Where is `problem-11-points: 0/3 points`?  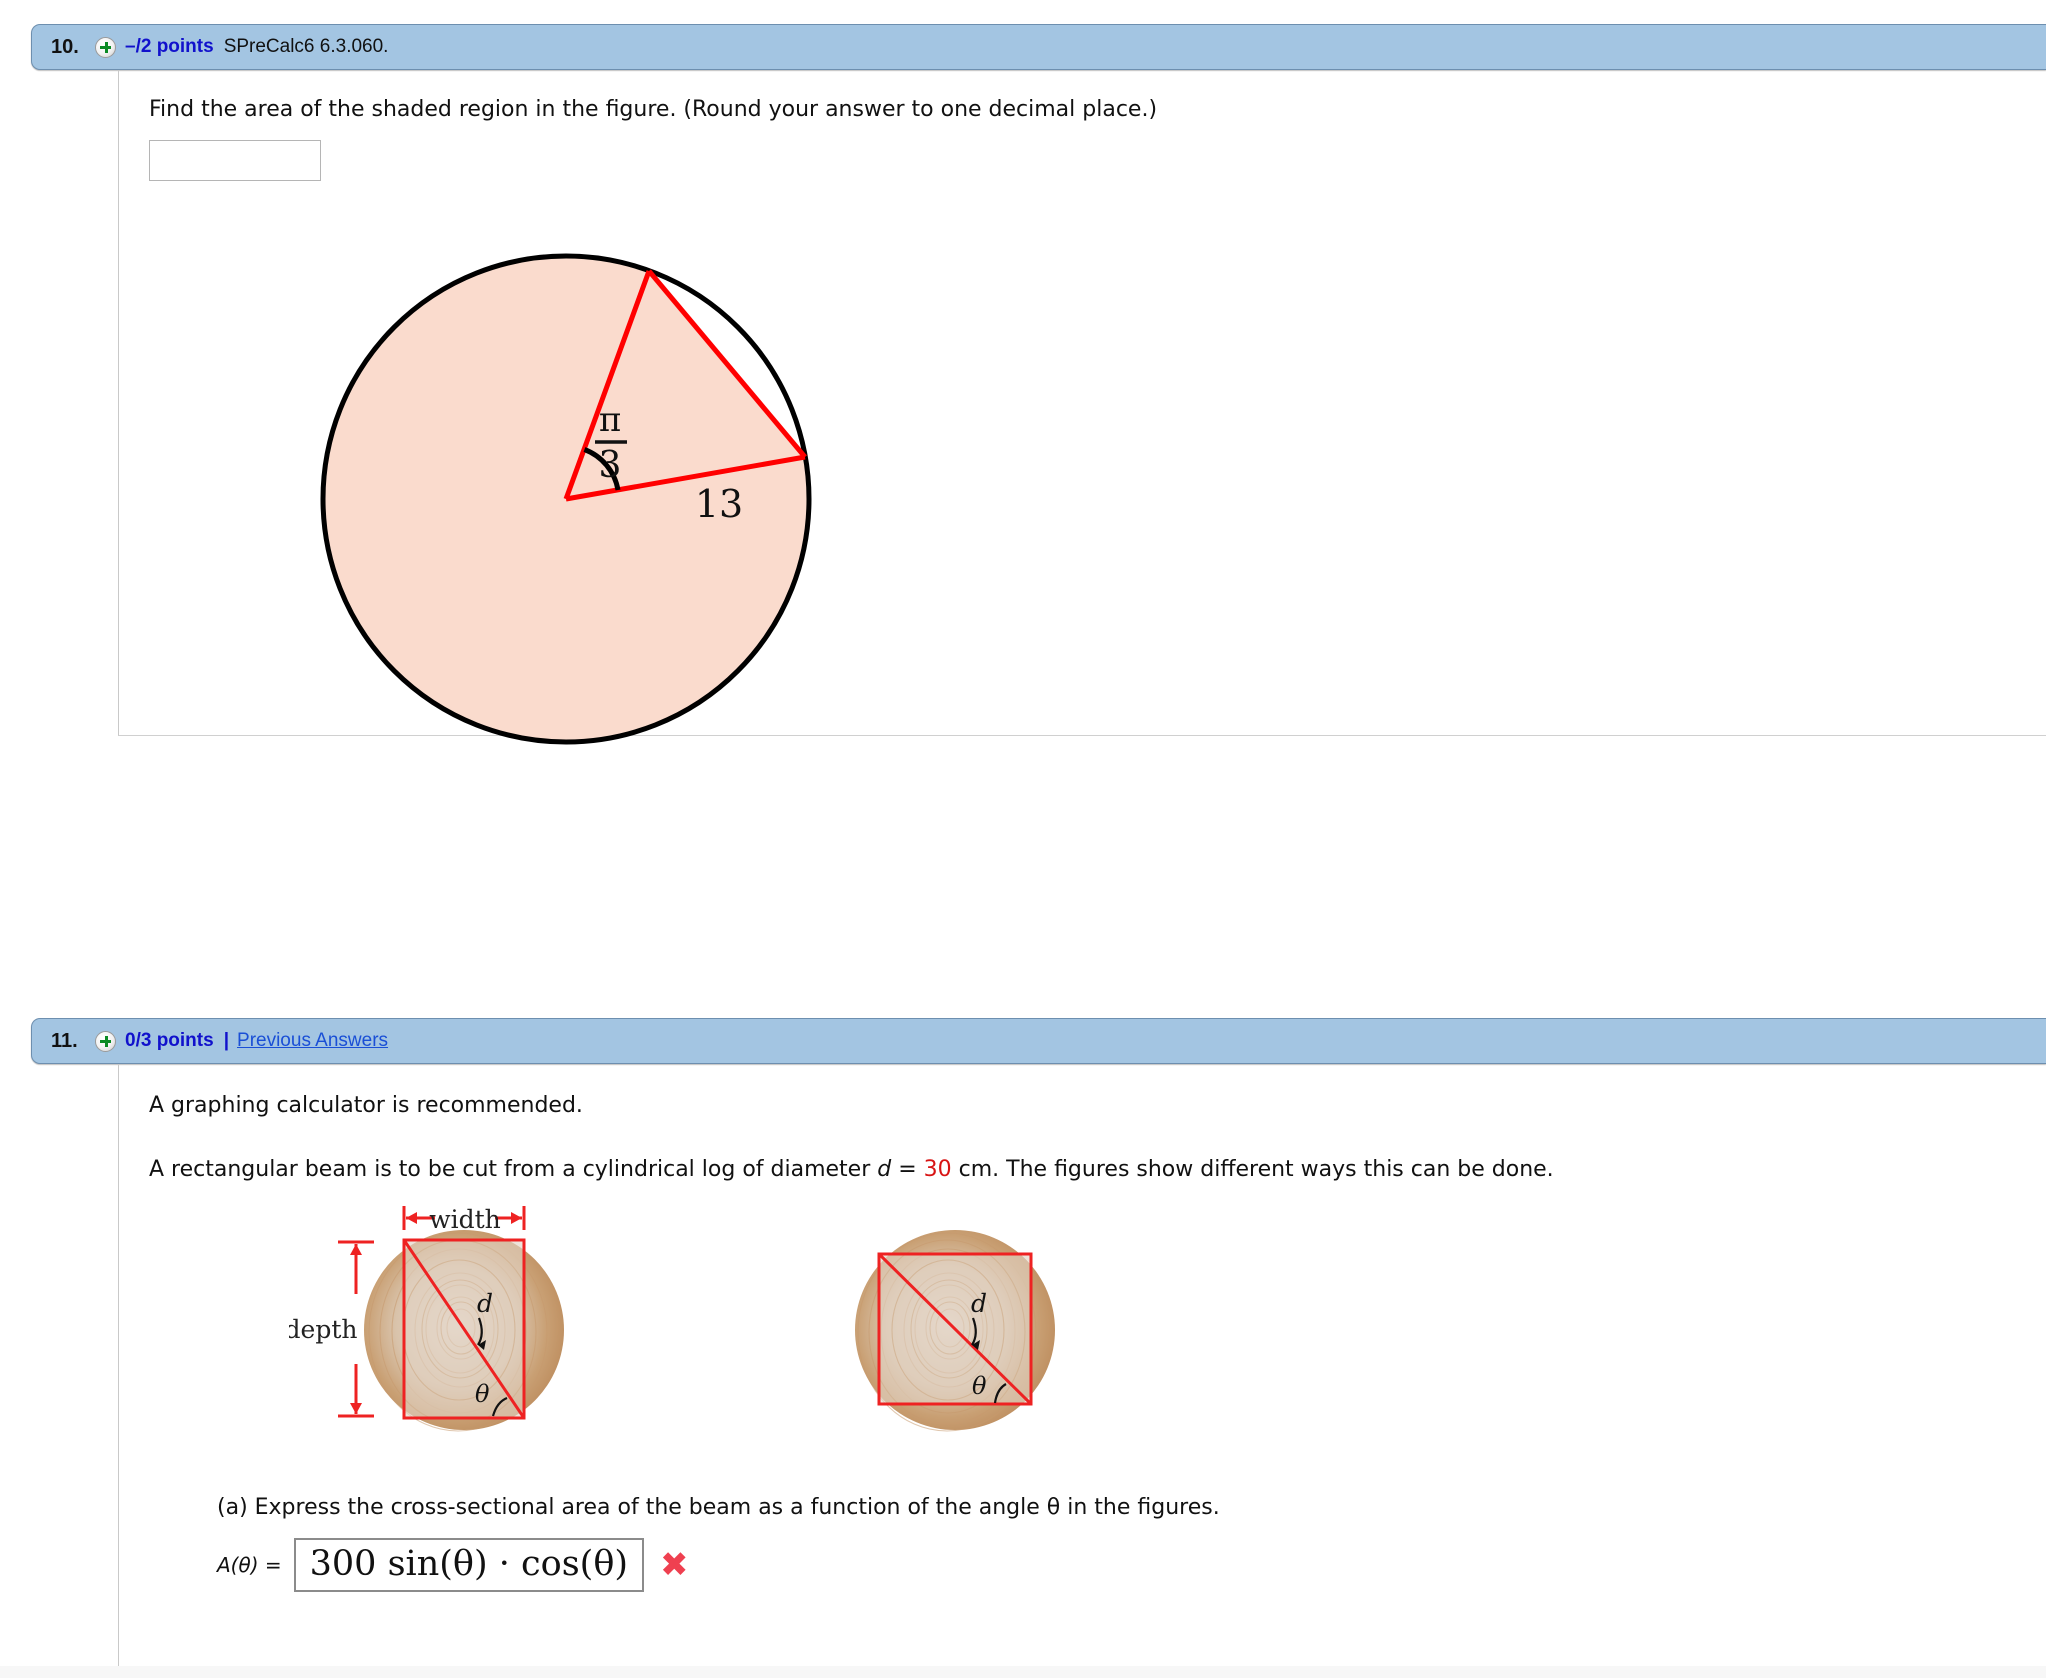
problem-11-points: 0/3 points is located at coordinates (169, 1040).